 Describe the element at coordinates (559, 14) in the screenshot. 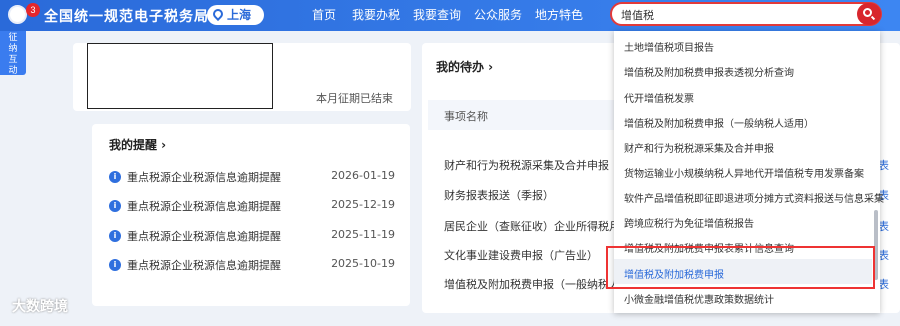

I see `nav-local-features: 地方特色` at that location.